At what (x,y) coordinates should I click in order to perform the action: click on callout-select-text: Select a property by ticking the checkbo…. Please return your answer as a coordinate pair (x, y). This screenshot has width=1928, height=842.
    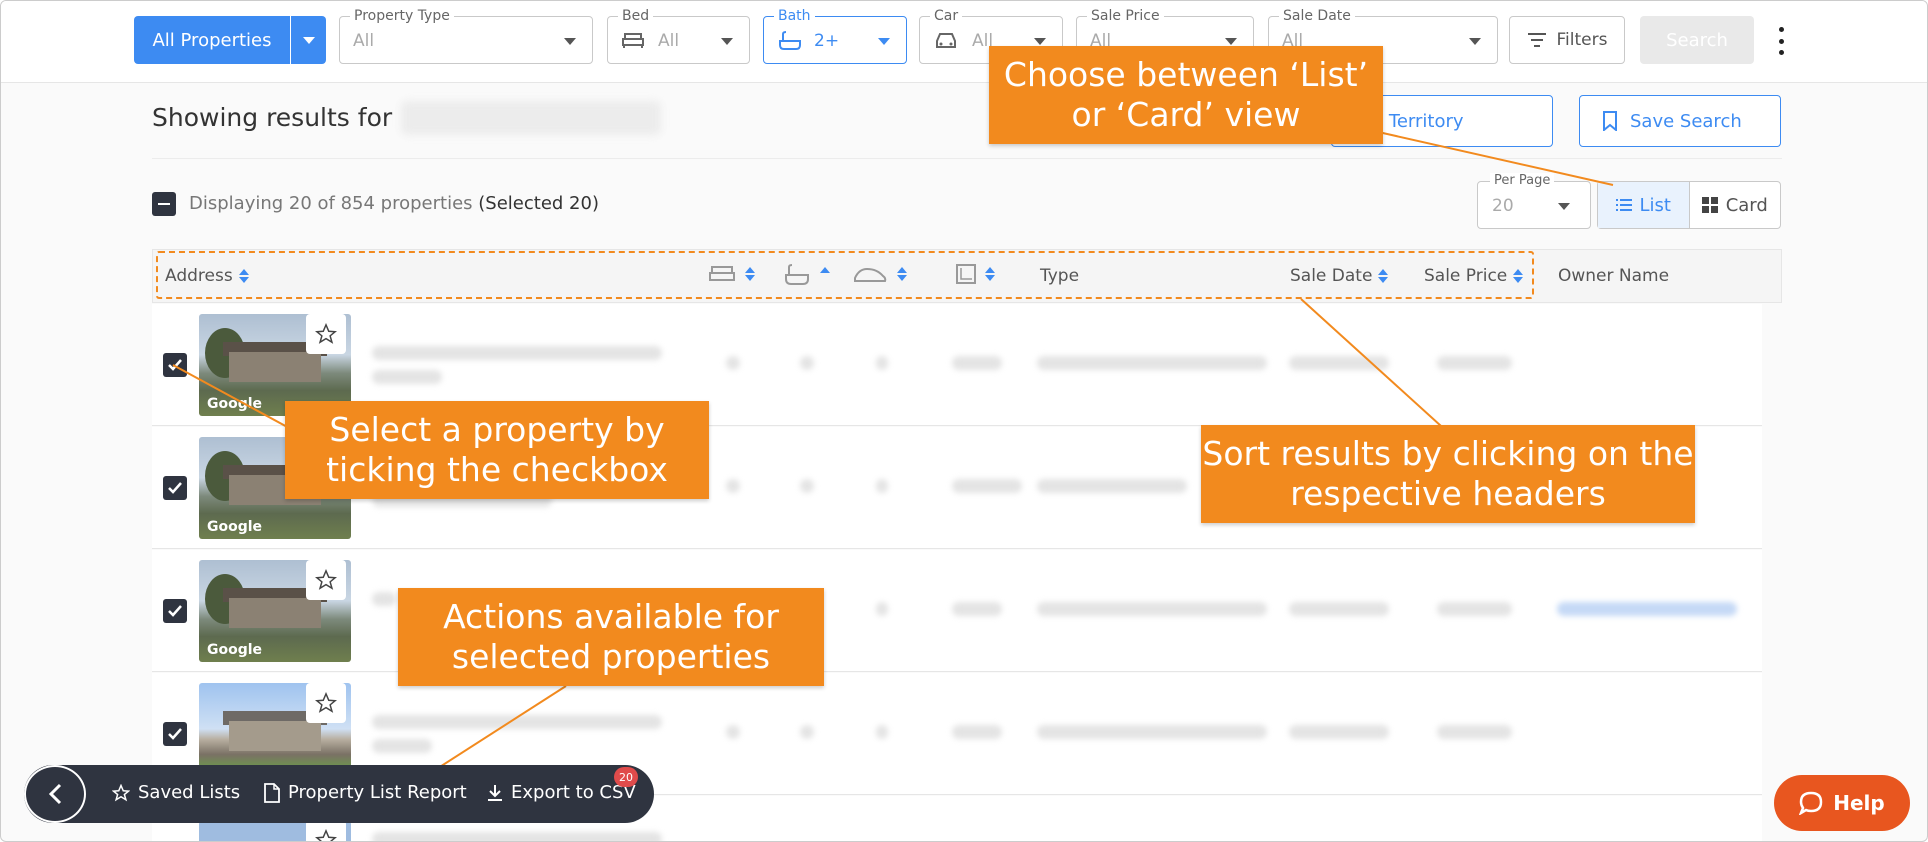
    Looking at the image, I should click on (497, 449).